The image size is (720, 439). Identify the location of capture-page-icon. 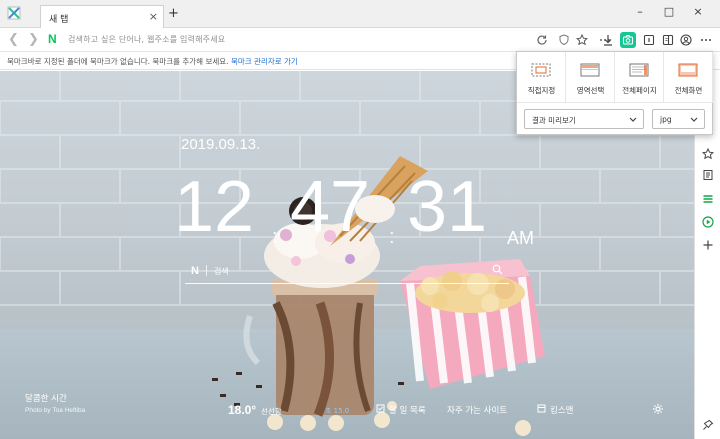
(639, 70).